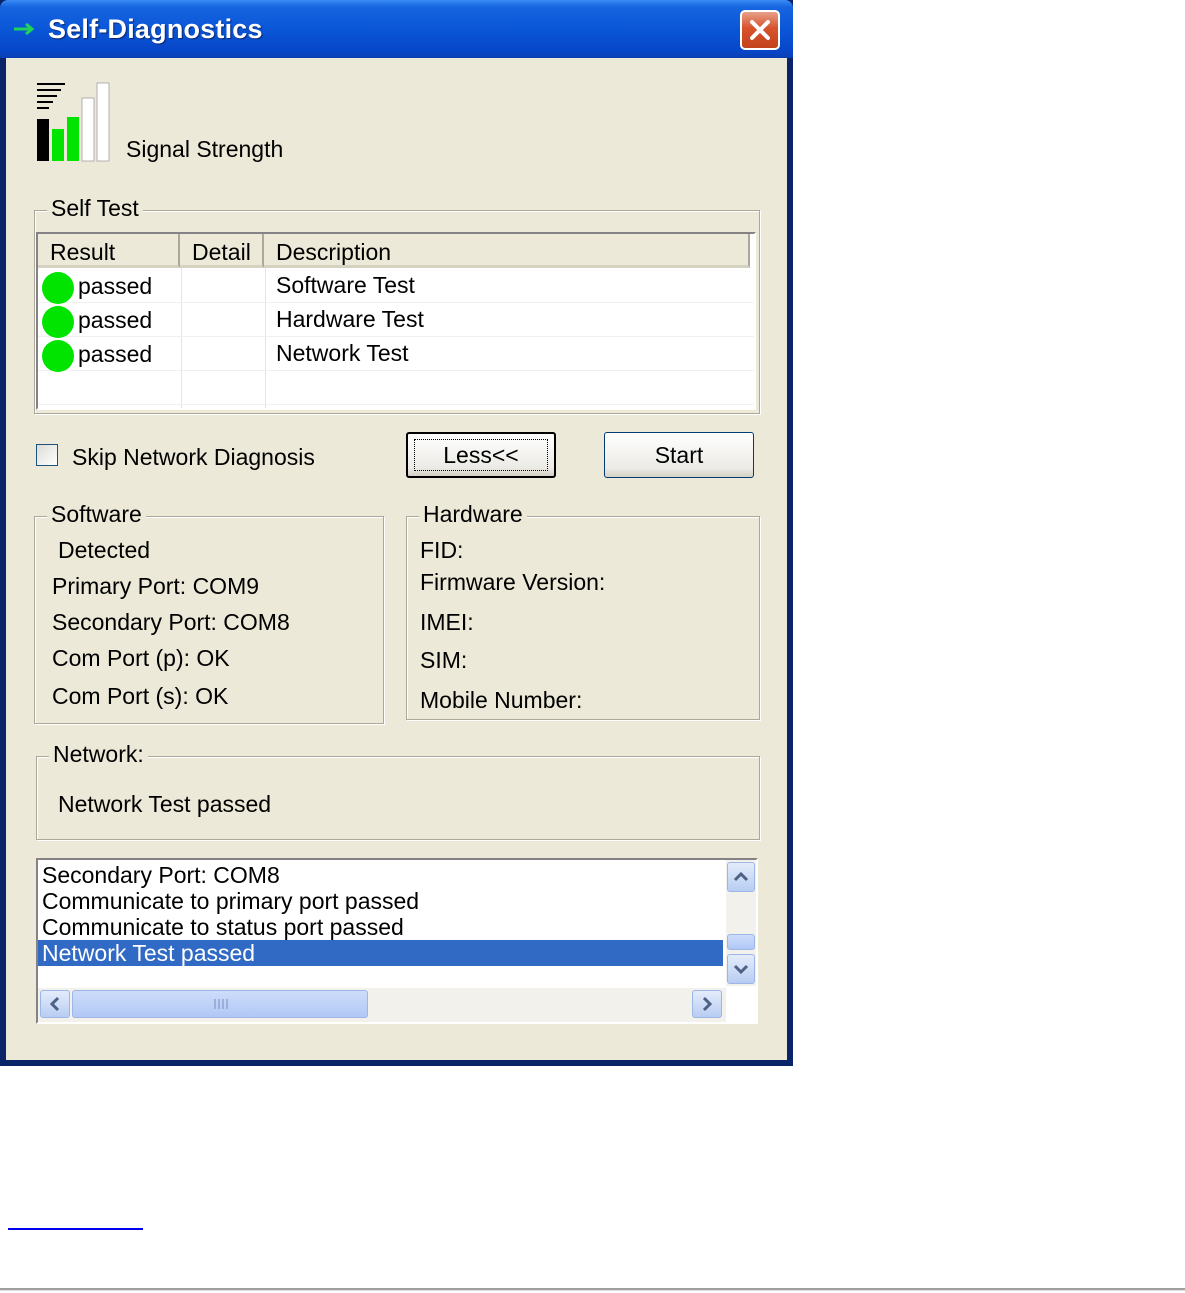 The width and height of the screenshot is (1185, 1293). I want to click on list-item-selected: Network Test passed, so click(380, 953).